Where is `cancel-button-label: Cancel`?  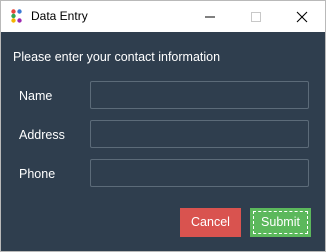
cancel-button-label: Cancel is located at coordinates (210, 222).